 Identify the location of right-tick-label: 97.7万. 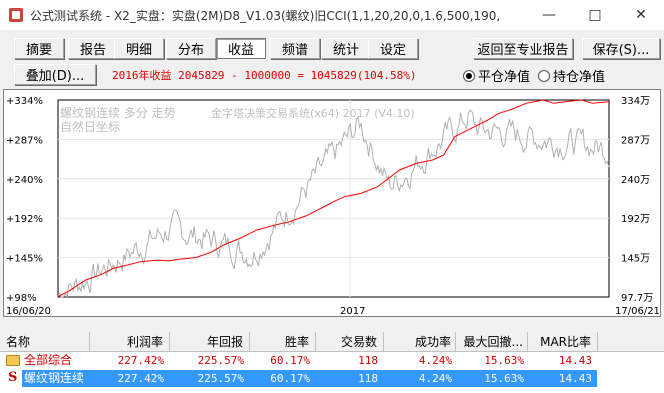
(637, 298).